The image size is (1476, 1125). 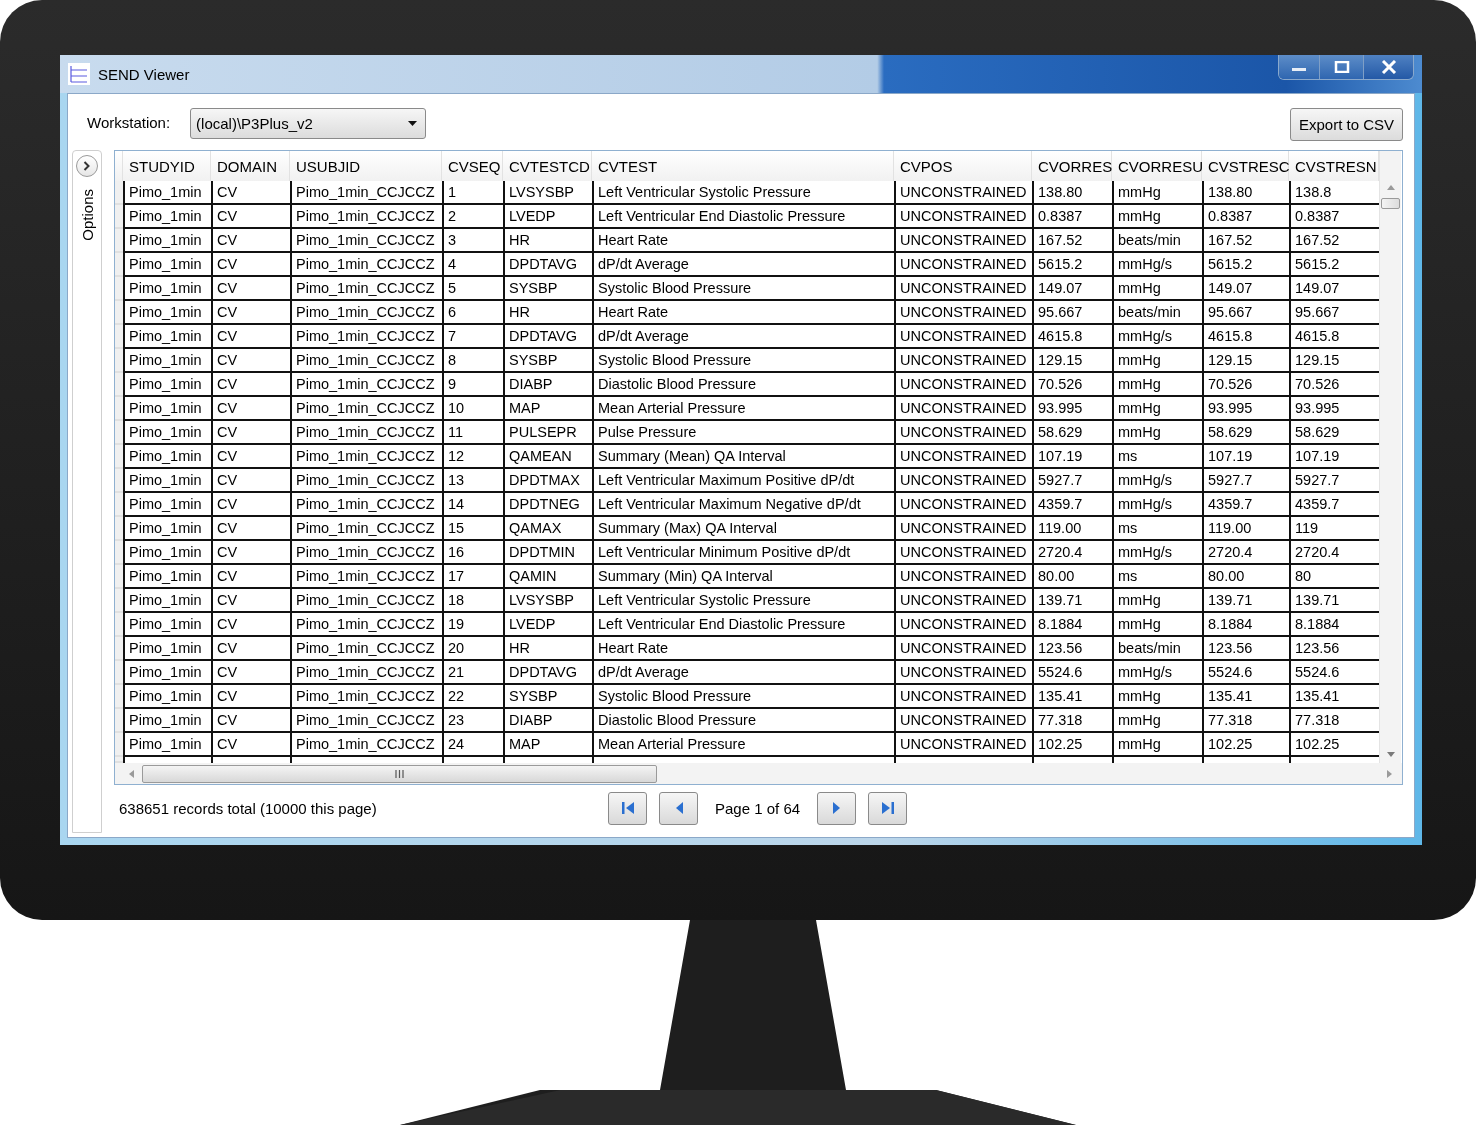 I want to click on table-cell: 2720.4, so click(x=1245, y=553).